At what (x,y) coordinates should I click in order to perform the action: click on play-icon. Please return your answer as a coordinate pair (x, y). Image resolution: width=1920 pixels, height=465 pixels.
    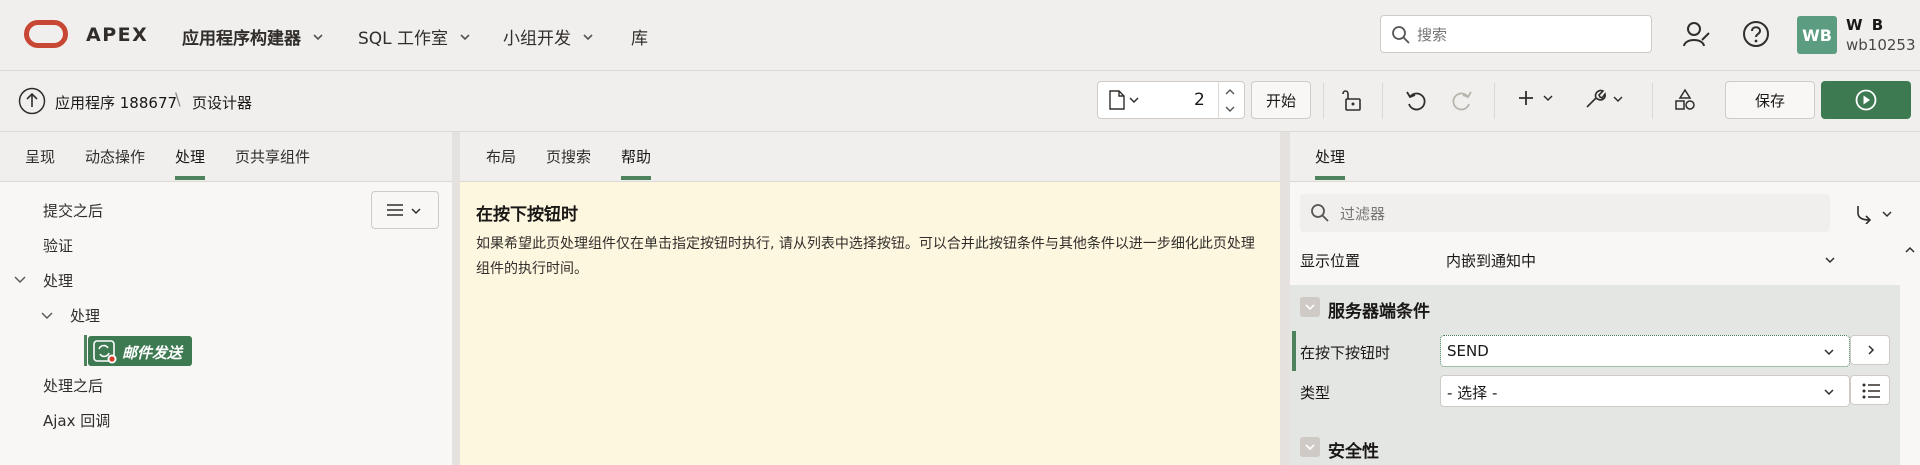
    Looking at the image, I should click on (1866, 100).